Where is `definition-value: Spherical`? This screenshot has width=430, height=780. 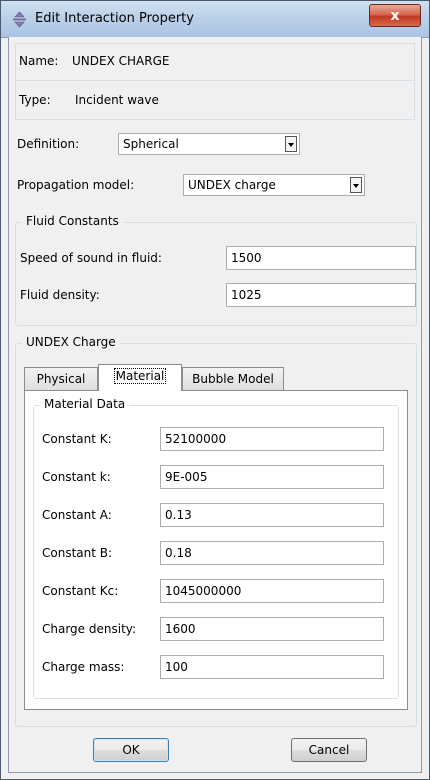
definition-value: Spherical is located at coordinates (151, 144).